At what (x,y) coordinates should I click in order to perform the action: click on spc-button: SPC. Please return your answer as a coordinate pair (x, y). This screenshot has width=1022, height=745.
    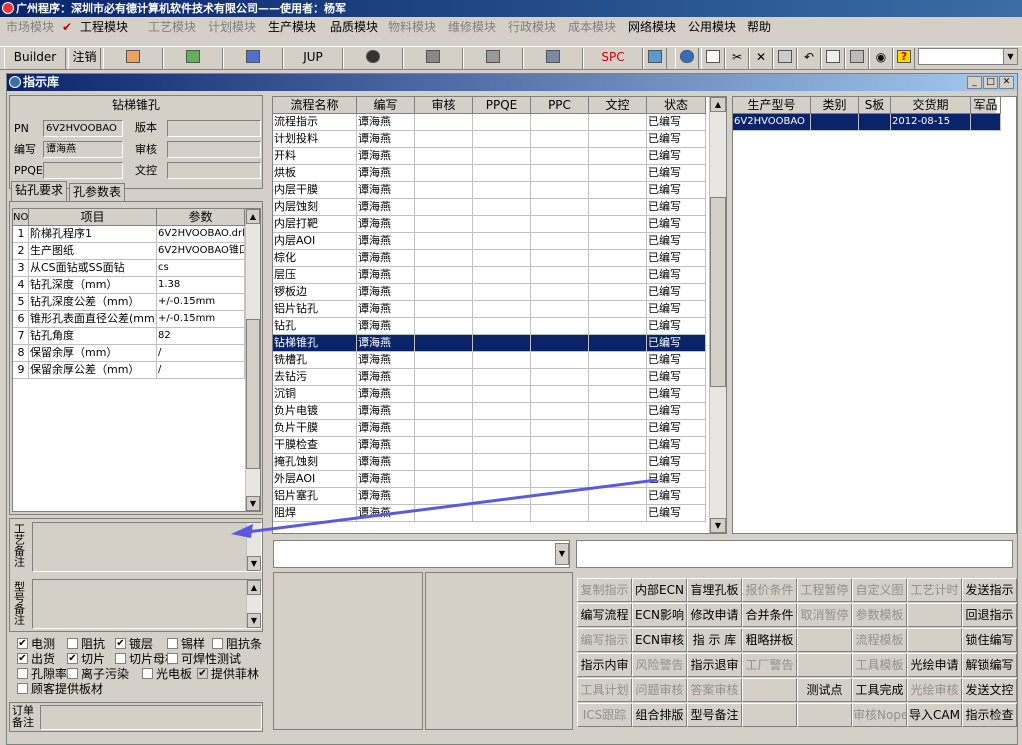
    Looking at the image, I should click on (613, 58).